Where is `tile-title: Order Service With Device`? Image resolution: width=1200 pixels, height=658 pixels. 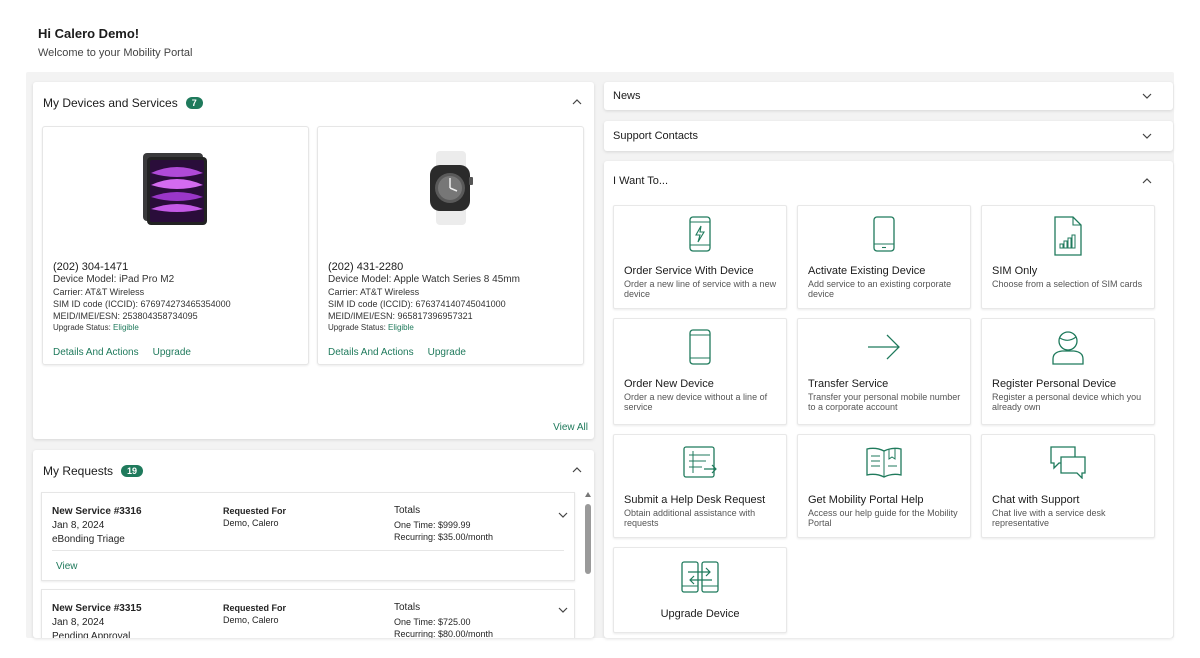 tile-title: Order Service With Device is located at coordinates (689, 271).